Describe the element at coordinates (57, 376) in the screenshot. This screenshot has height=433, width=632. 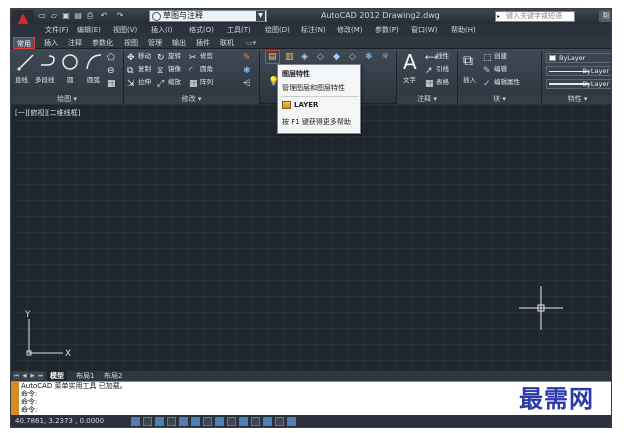
I see `tab-model: 模型` at that location.